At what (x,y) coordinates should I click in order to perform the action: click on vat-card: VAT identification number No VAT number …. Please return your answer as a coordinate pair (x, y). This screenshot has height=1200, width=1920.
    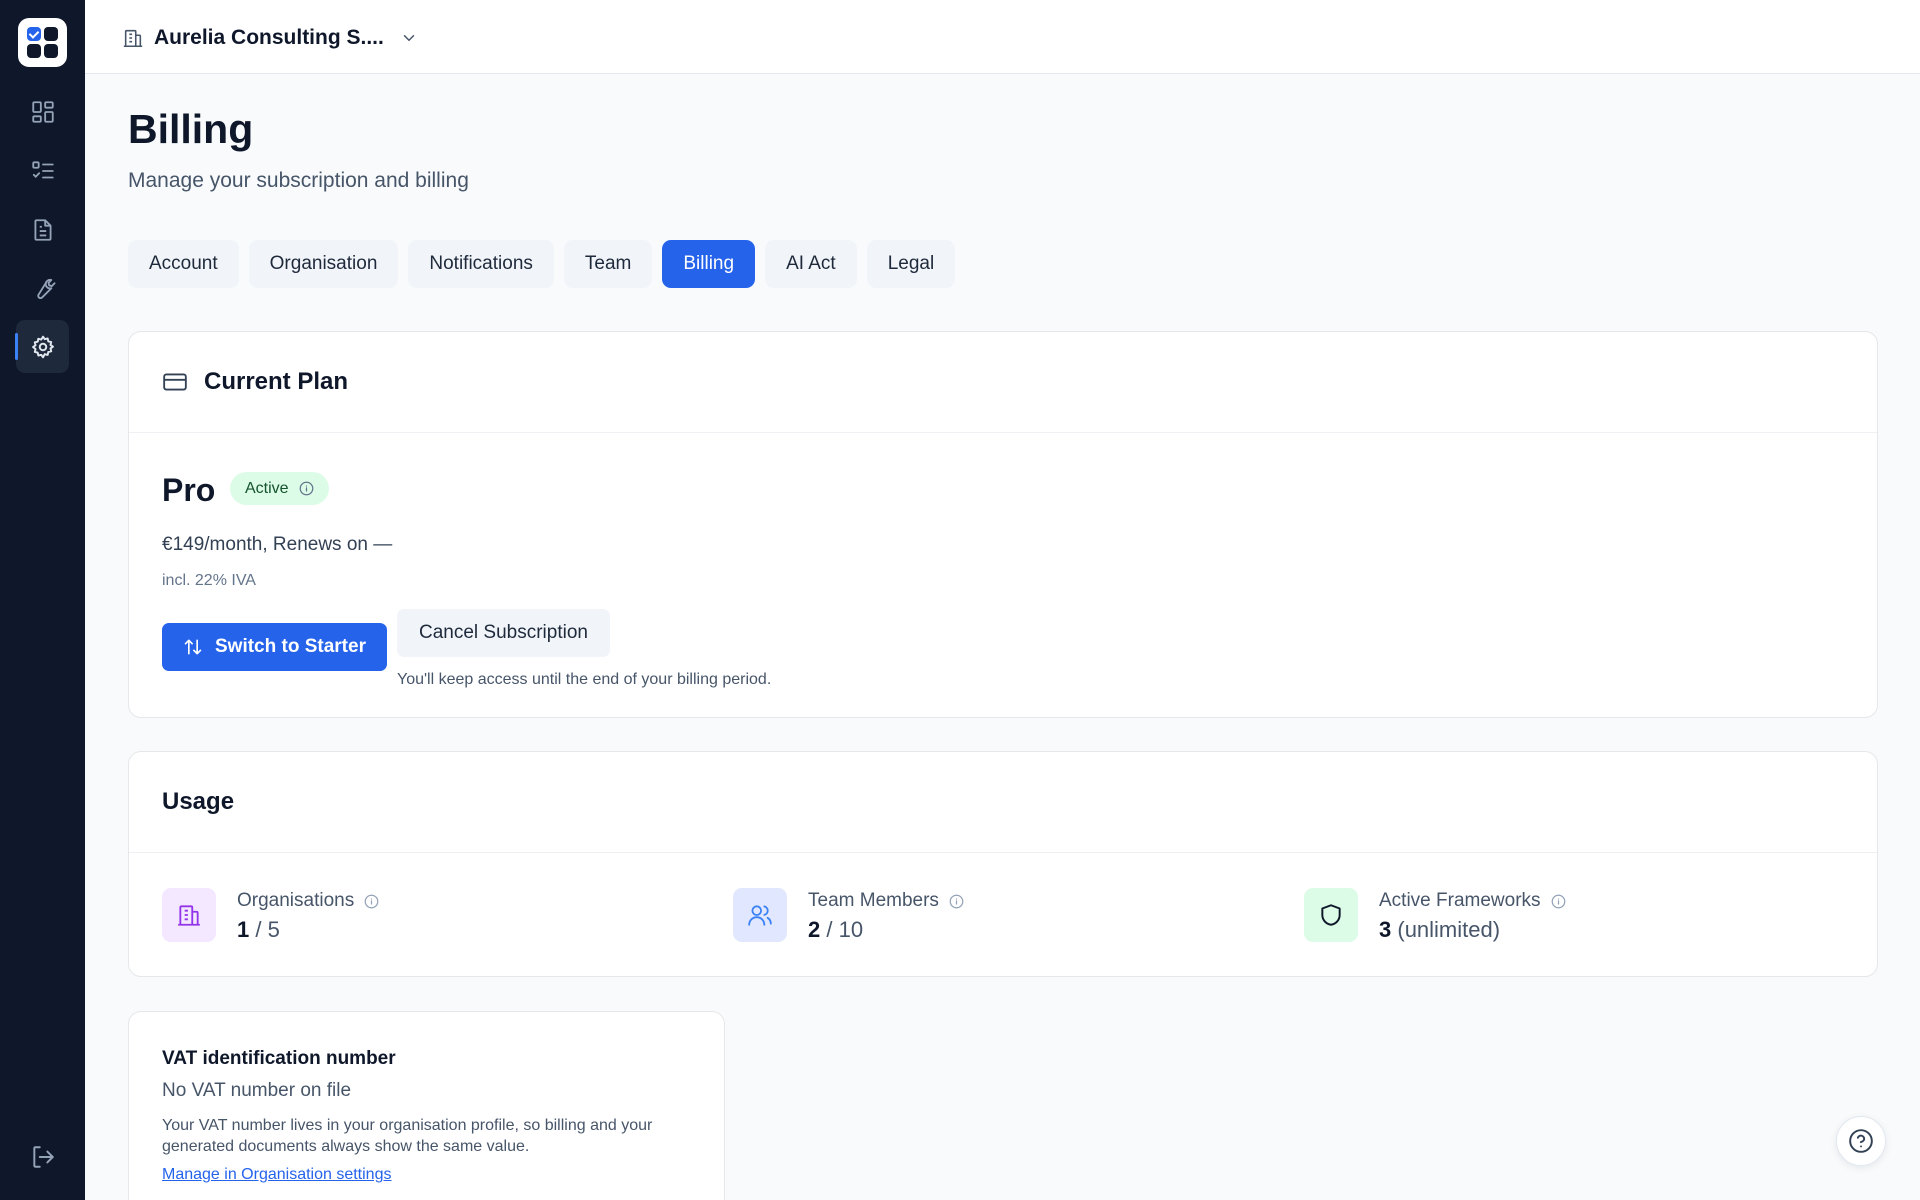
    Looking at the image, I should click on (426, 1105).